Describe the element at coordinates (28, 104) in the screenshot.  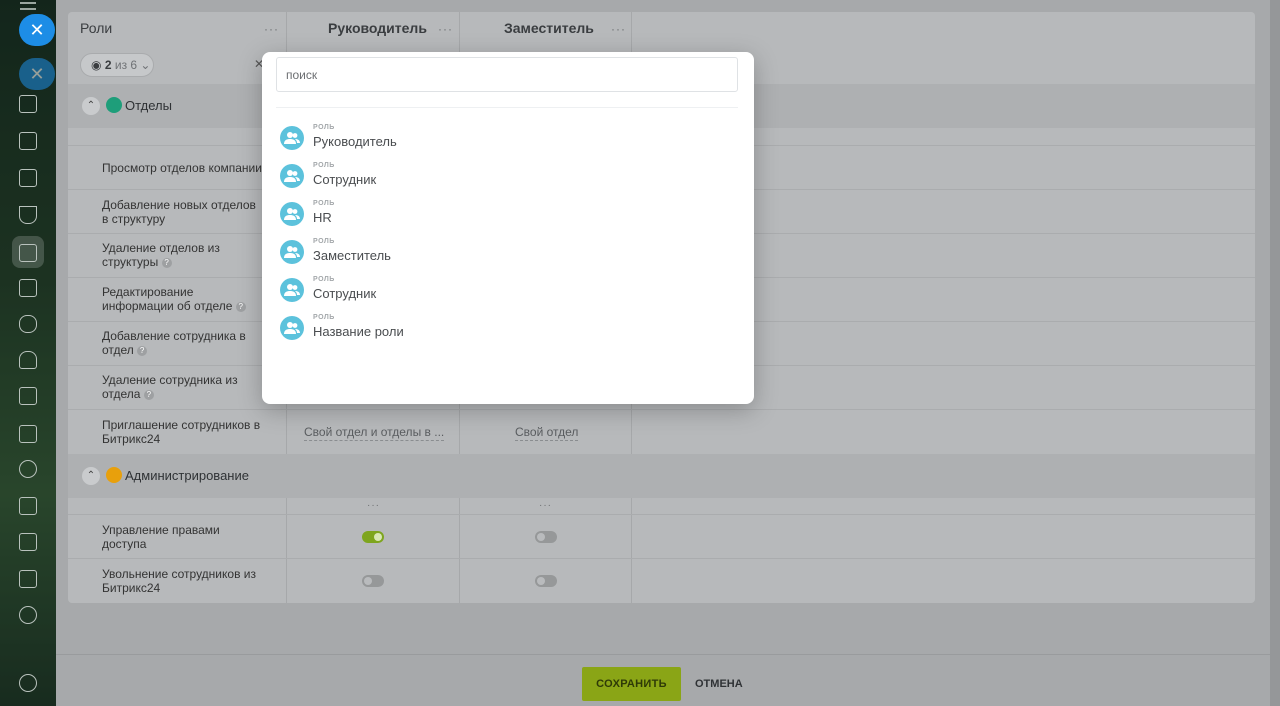
I see `tasks-icon` at that location.